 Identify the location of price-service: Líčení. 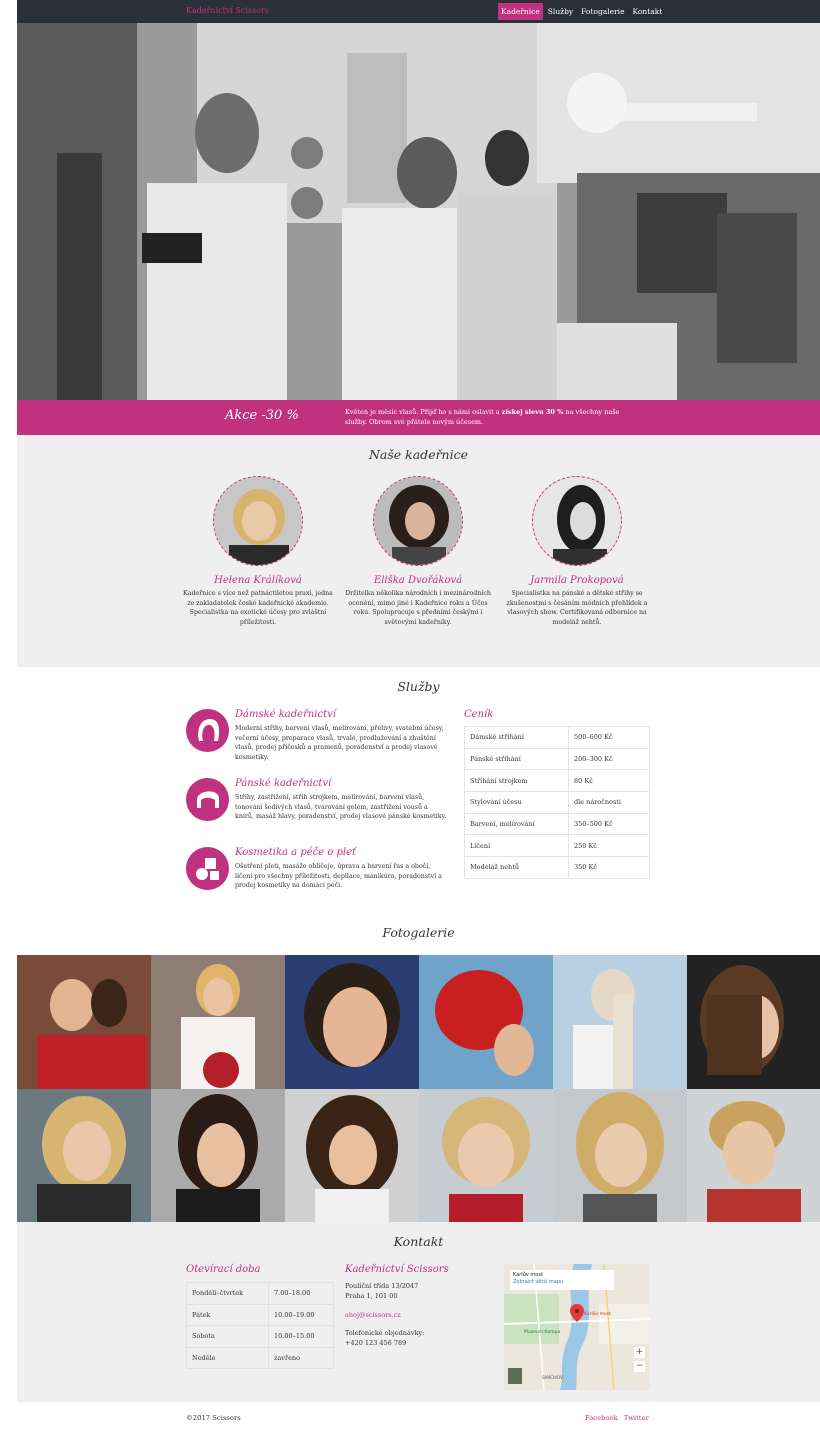
(516, 846).